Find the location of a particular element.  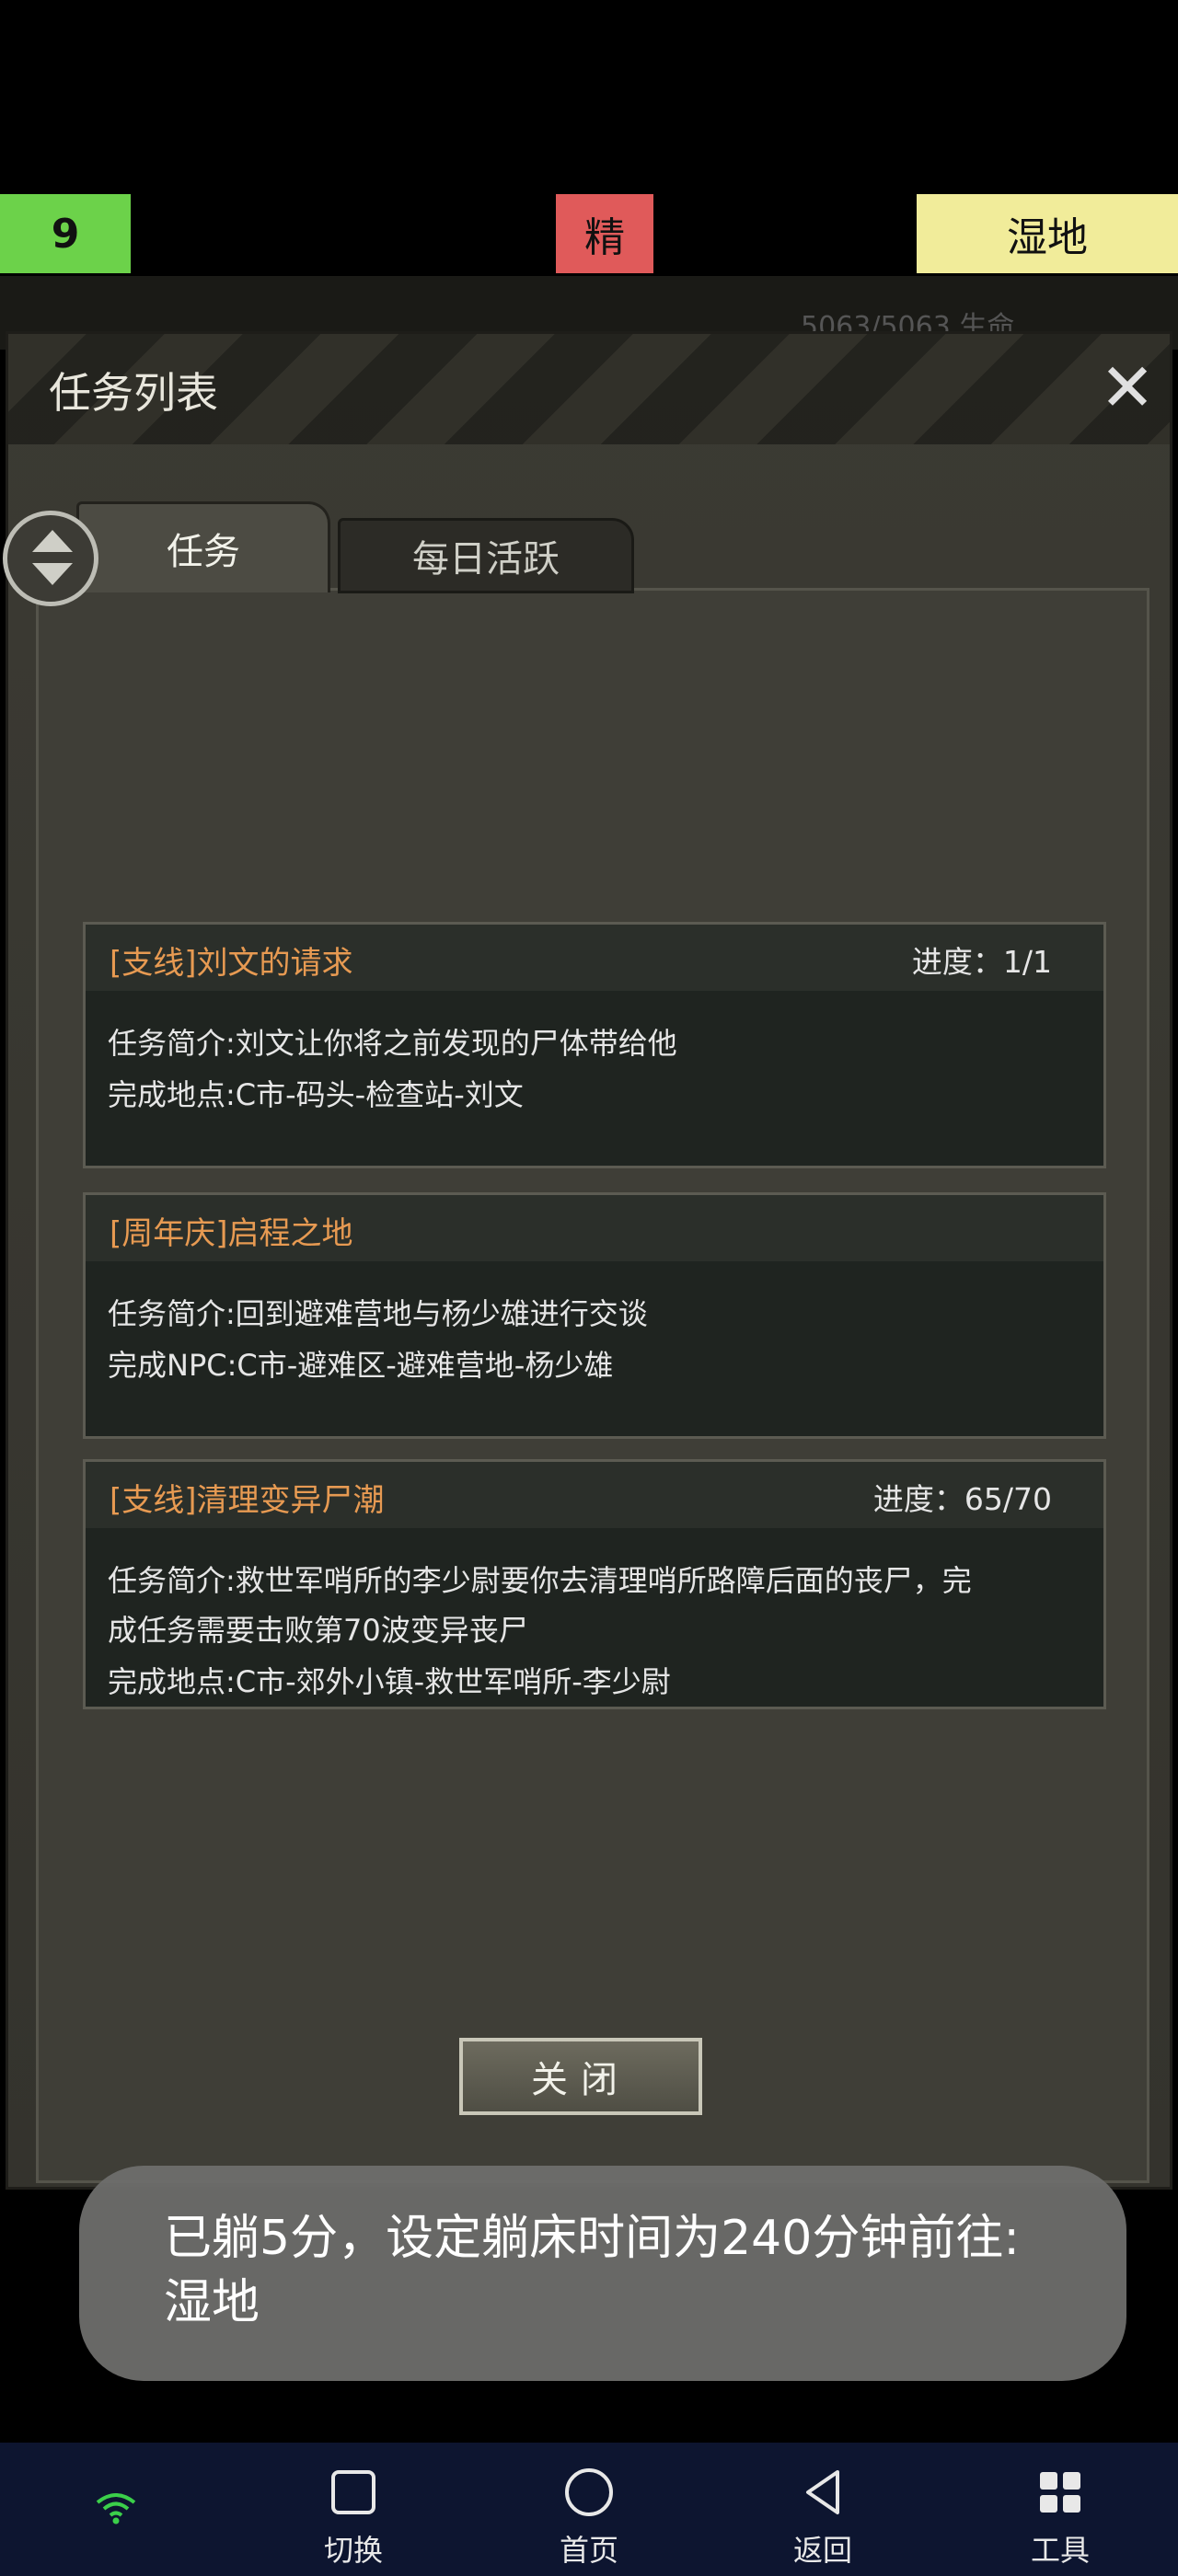

dialog-title: 任务列表 is located at coordinates (133, 393).